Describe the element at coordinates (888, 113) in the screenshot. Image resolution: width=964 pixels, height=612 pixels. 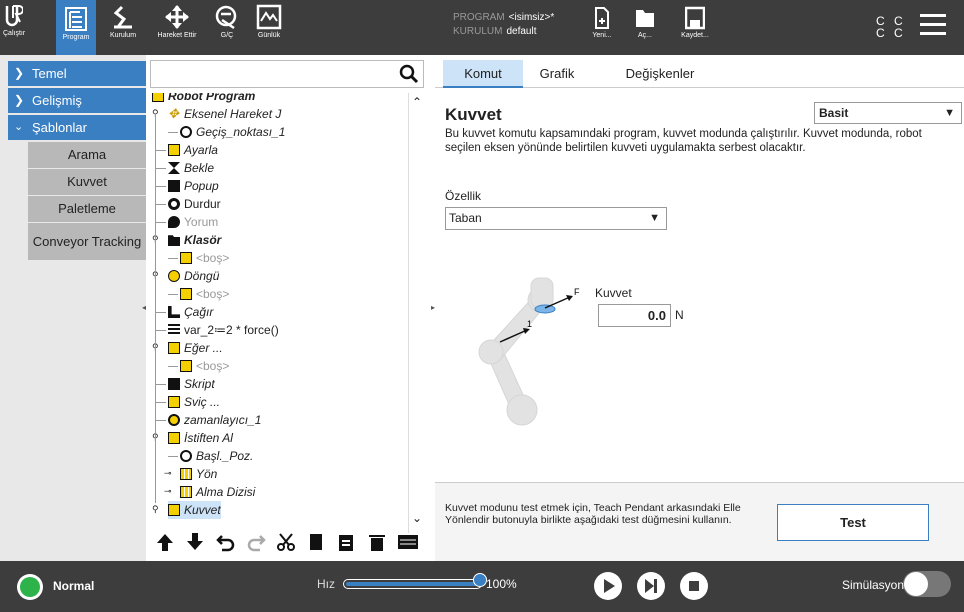
I see `mode-select: Basit ▼` at that location.